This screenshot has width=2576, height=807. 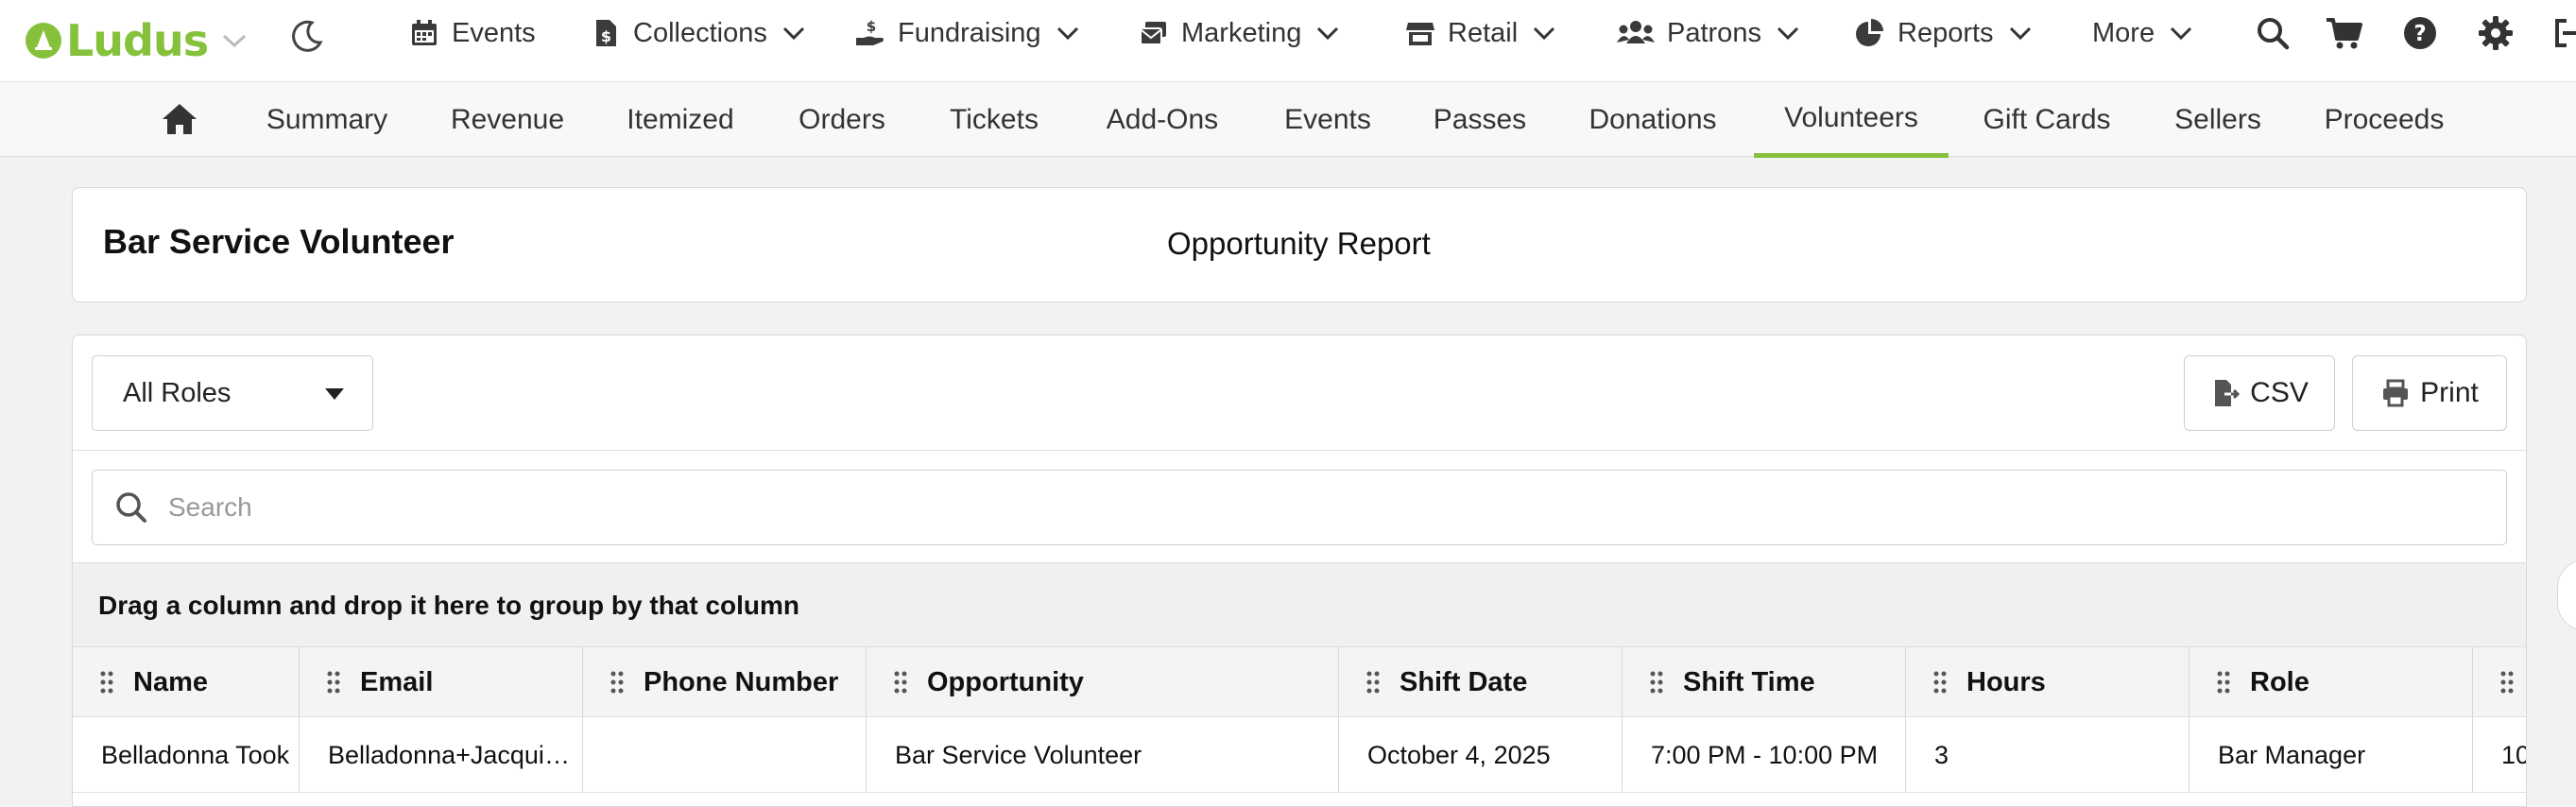 I want to click on tab-itemized: Itemized, so click(x=680, y=120).